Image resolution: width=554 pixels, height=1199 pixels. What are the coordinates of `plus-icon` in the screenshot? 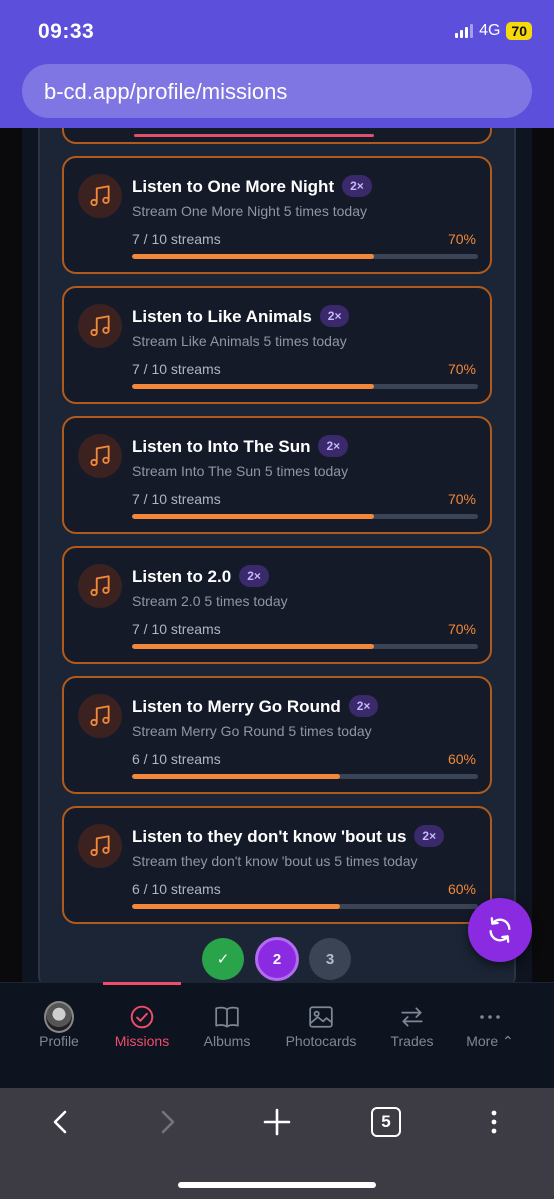 It's located at (277, 1122).